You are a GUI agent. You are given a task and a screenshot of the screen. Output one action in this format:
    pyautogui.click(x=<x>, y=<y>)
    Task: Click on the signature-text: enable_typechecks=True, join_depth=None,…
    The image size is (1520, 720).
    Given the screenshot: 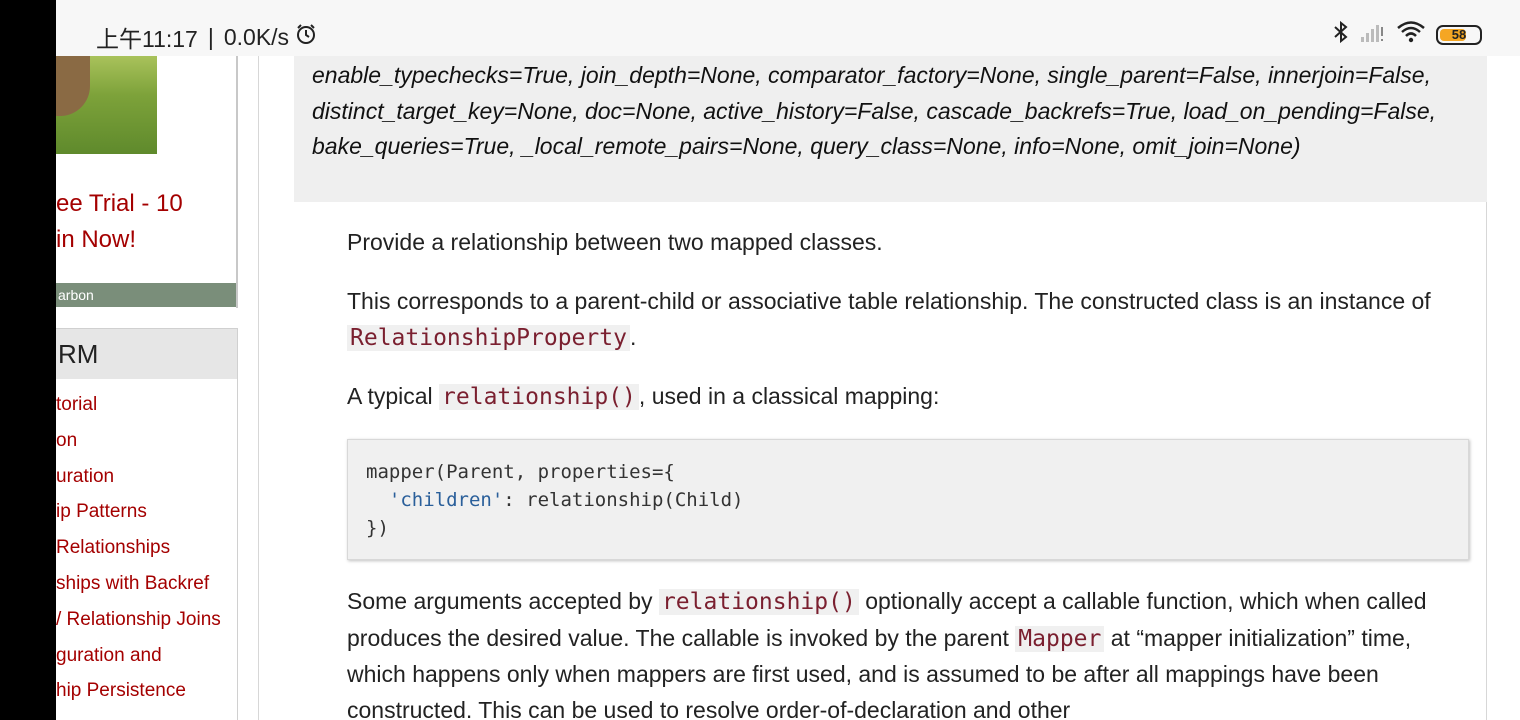 What is the action you would take?
    pyautogui.click(x=874, y=110)
    